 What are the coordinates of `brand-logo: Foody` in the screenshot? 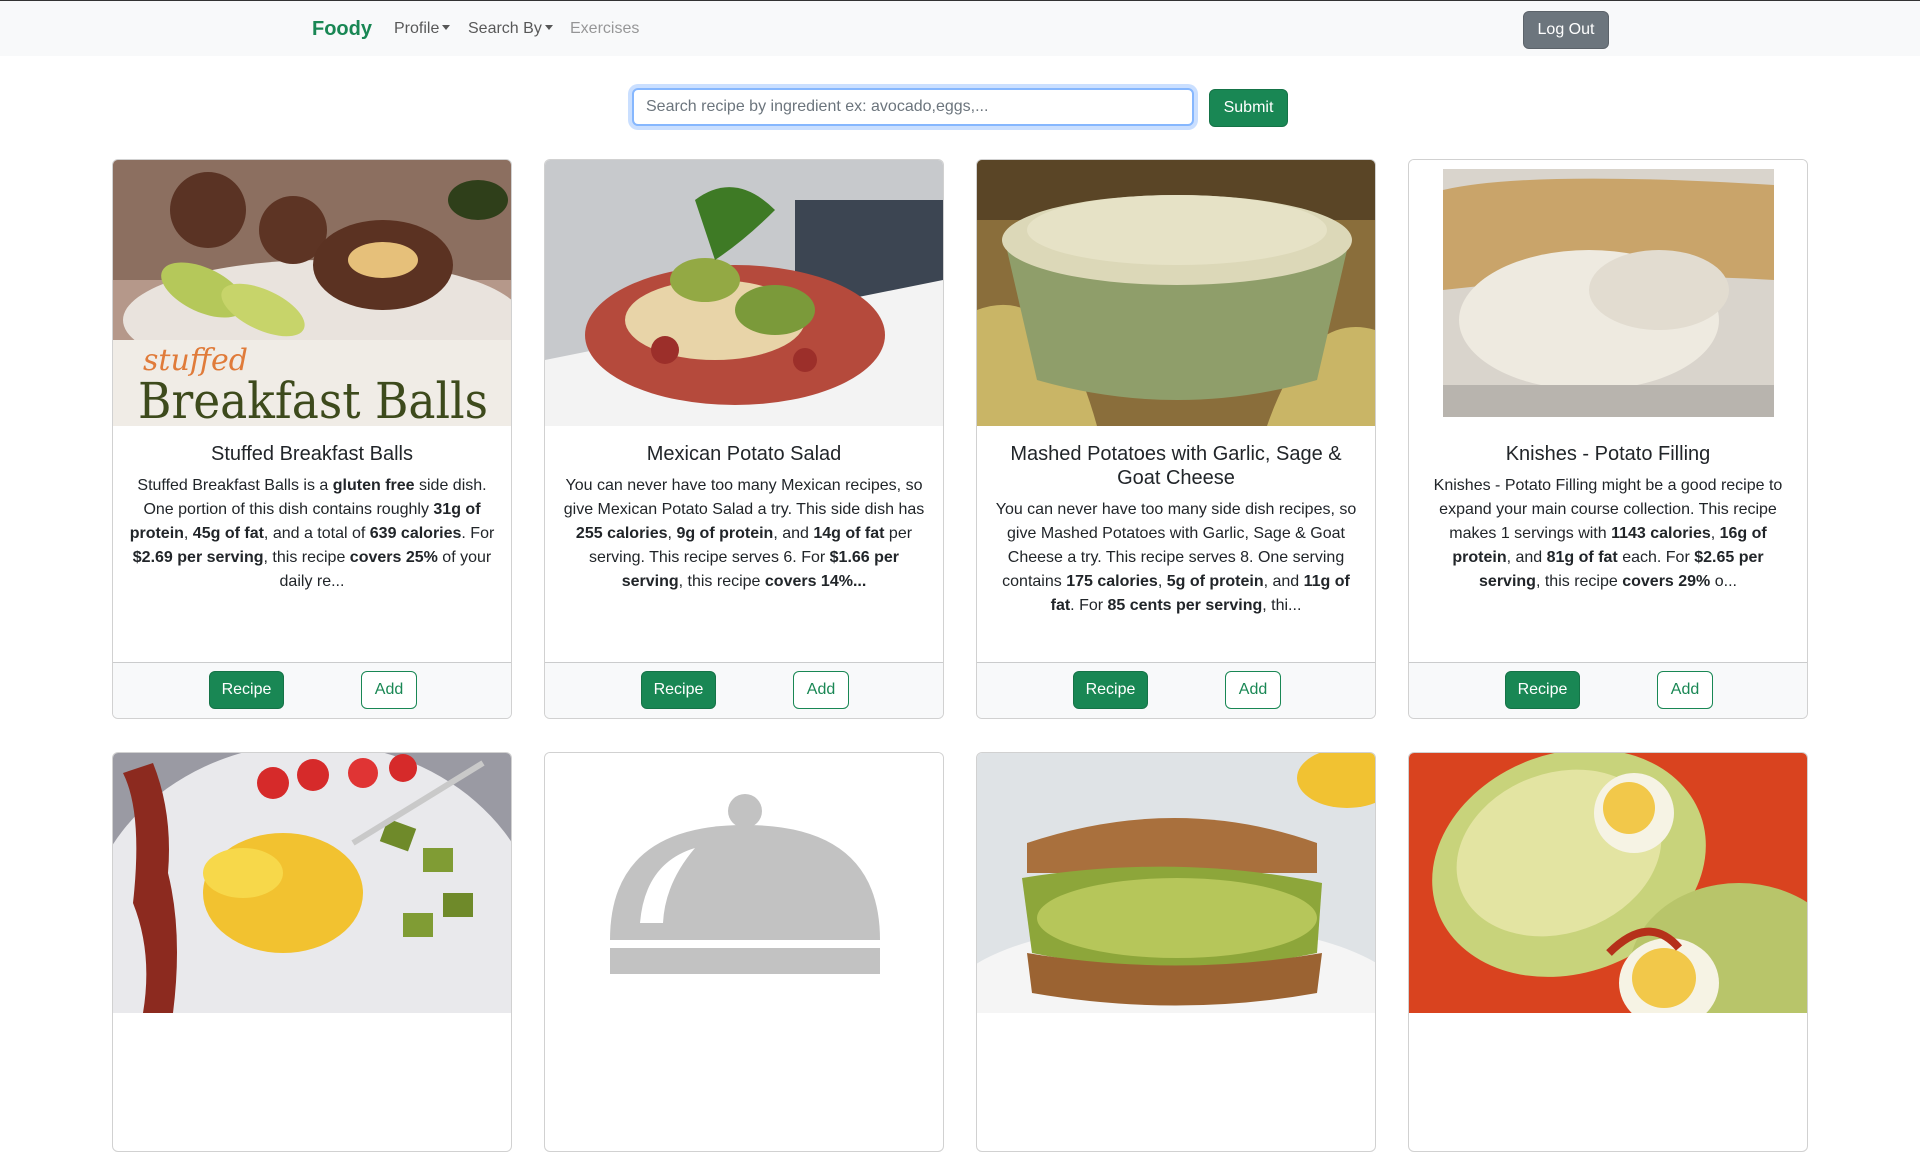 It's located at (342, 29).